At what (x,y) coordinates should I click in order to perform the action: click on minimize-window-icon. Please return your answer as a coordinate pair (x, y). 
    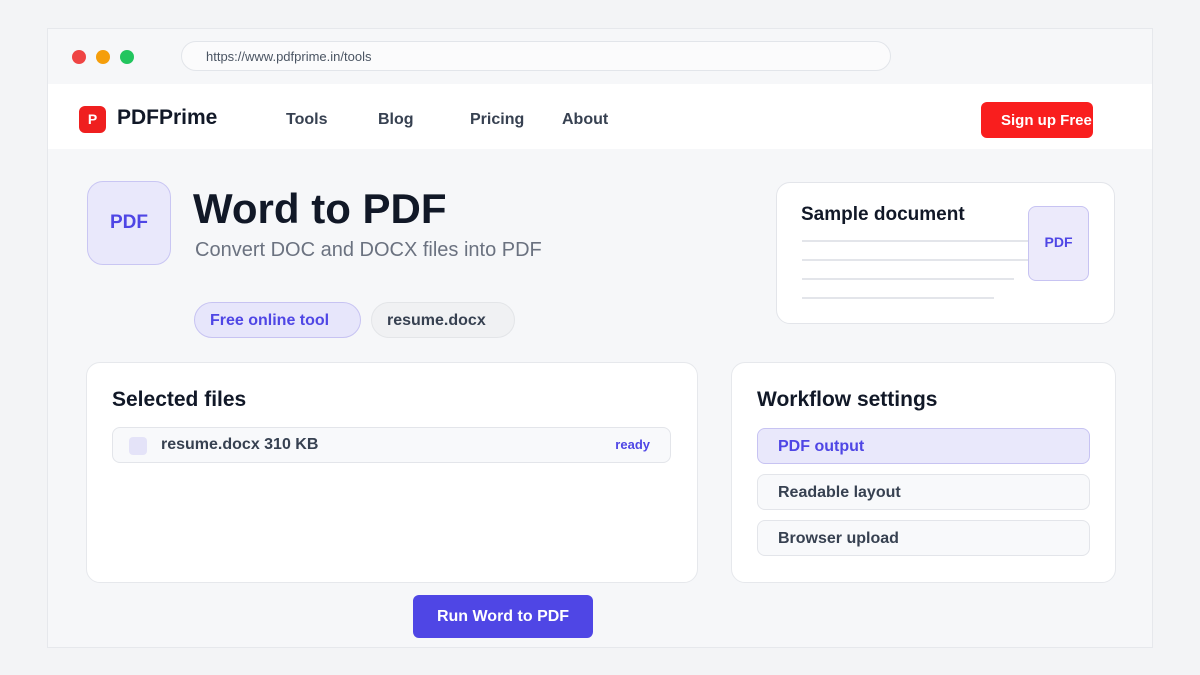
    Looking at the image, I should click on (103, 57).